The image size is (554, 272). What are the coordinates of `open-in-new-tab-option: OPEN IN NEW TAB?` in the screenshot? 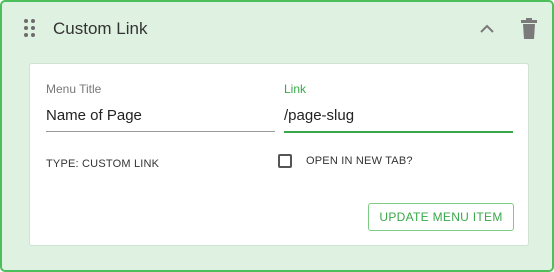 It's located at (345, 161).